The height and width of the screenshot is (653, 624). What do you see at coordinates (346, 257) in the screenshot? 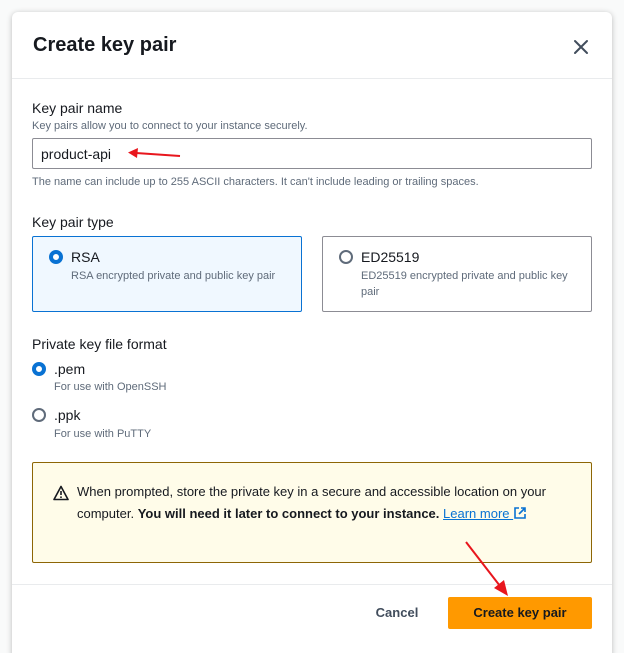
I see `ed25519-radio` at bounding box center [346, 257].